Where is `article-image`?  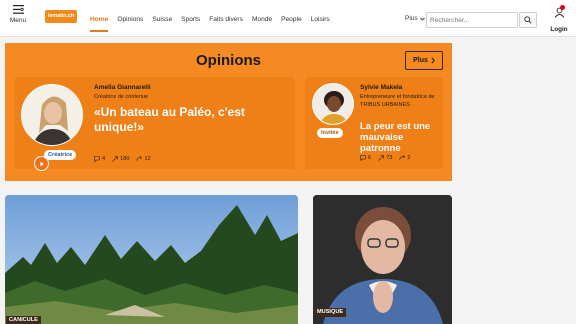
article-image is located at coordinates (382, 259).